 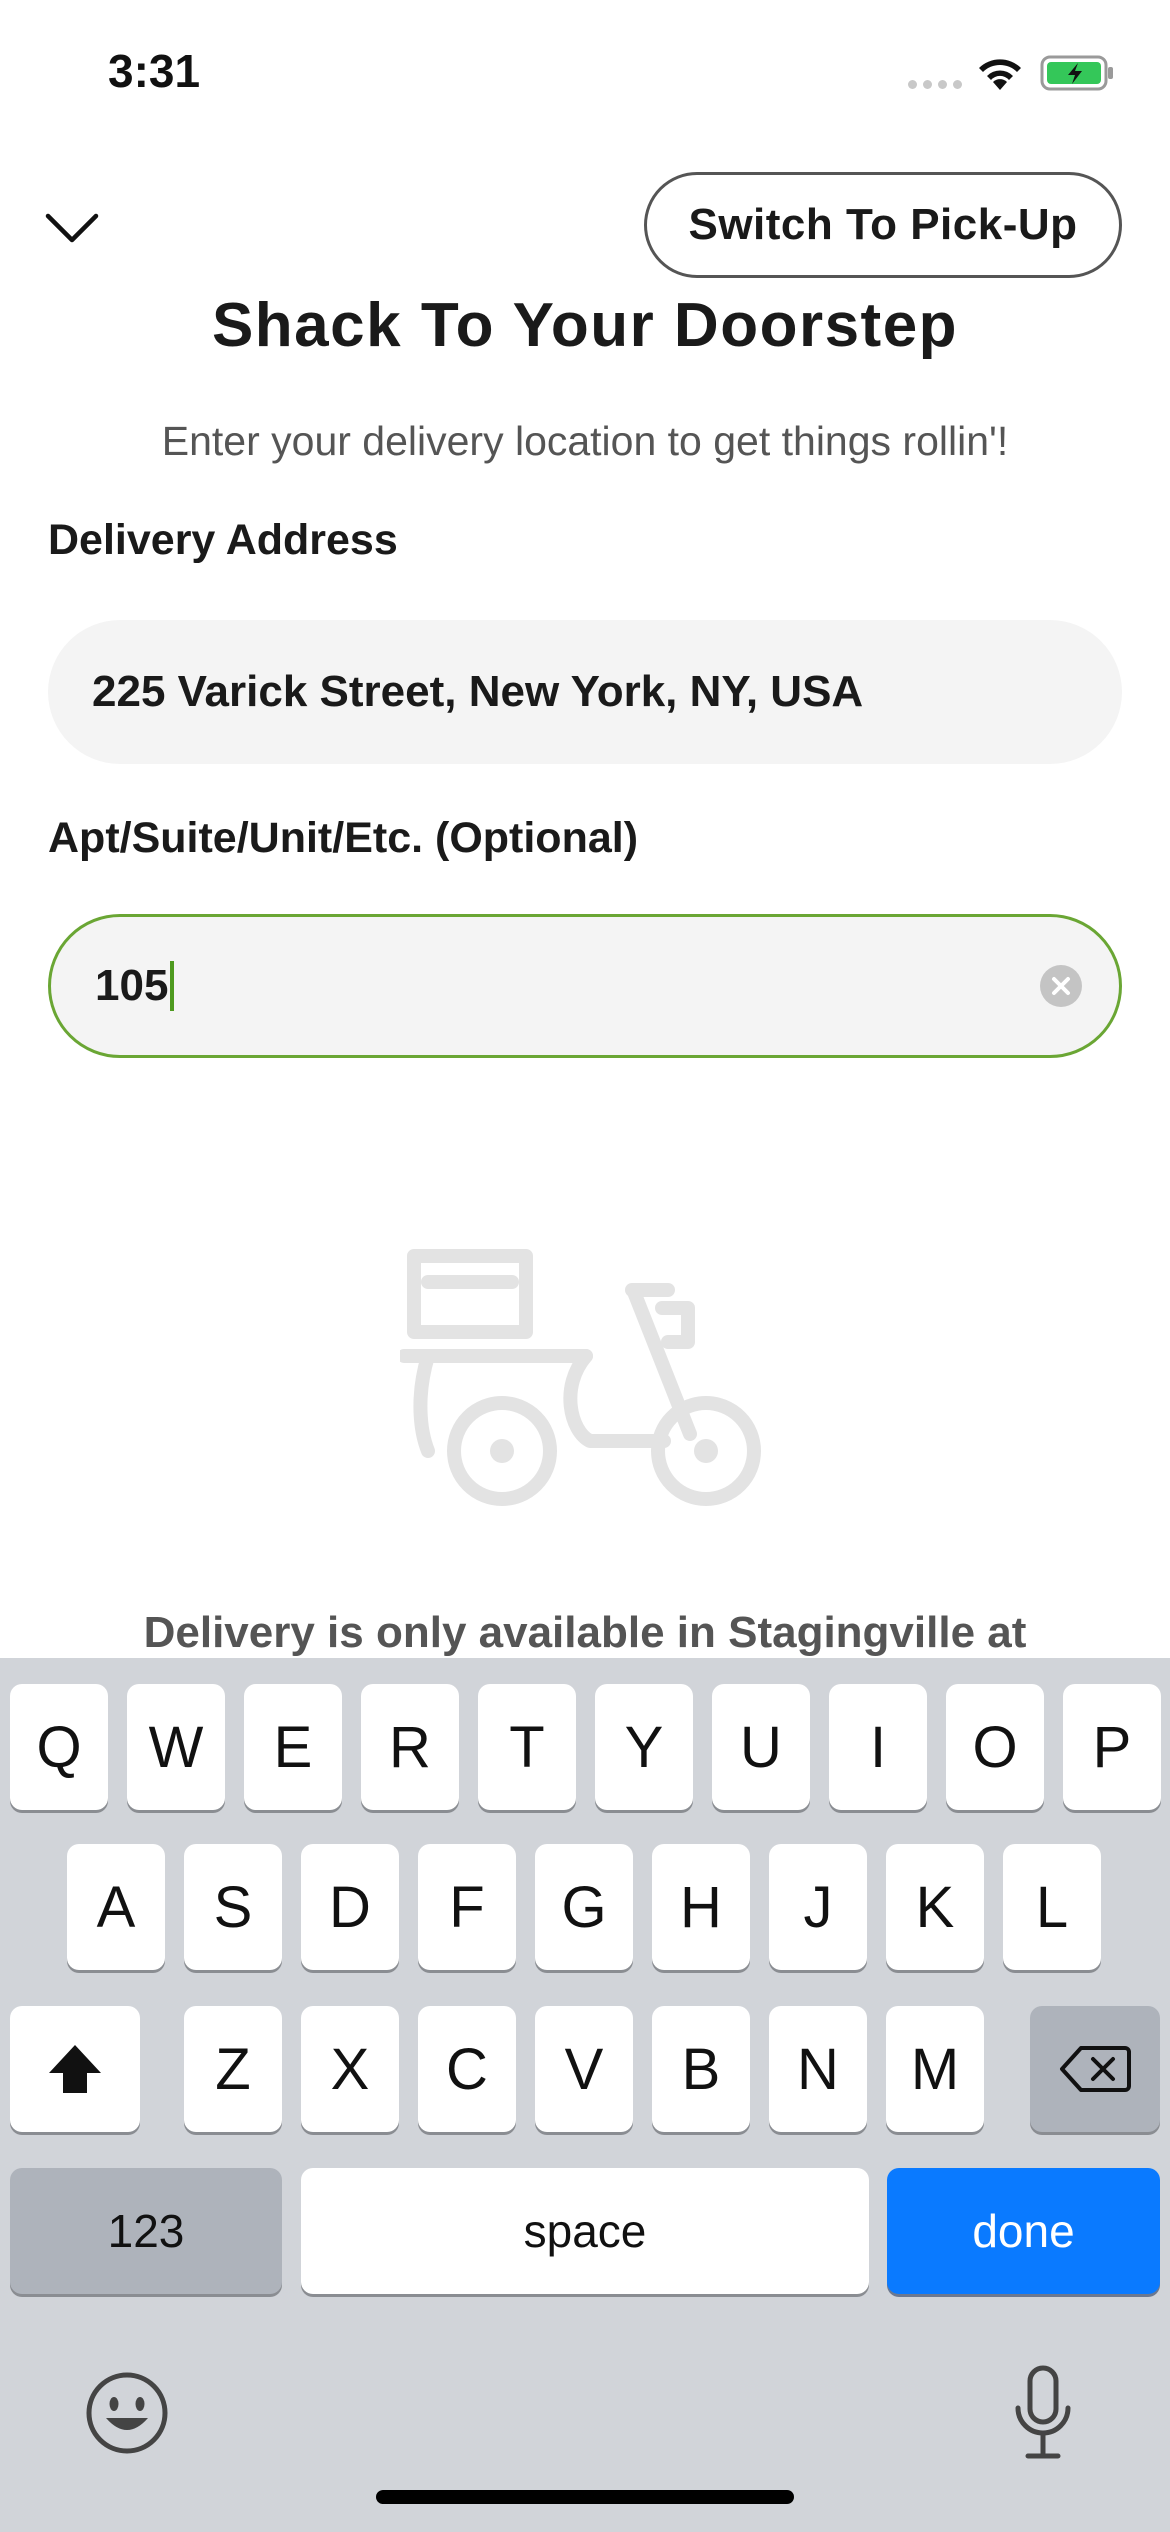 I want to click on shift-key, so click(x=75, y=2069).